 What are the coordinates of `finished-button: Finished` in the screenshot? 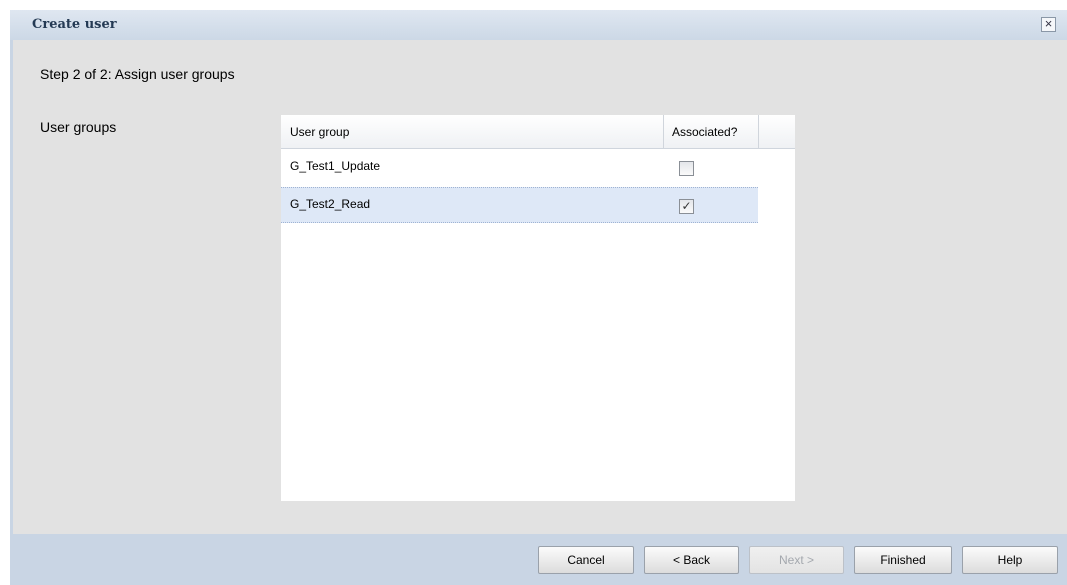 It's located at (903, 560).